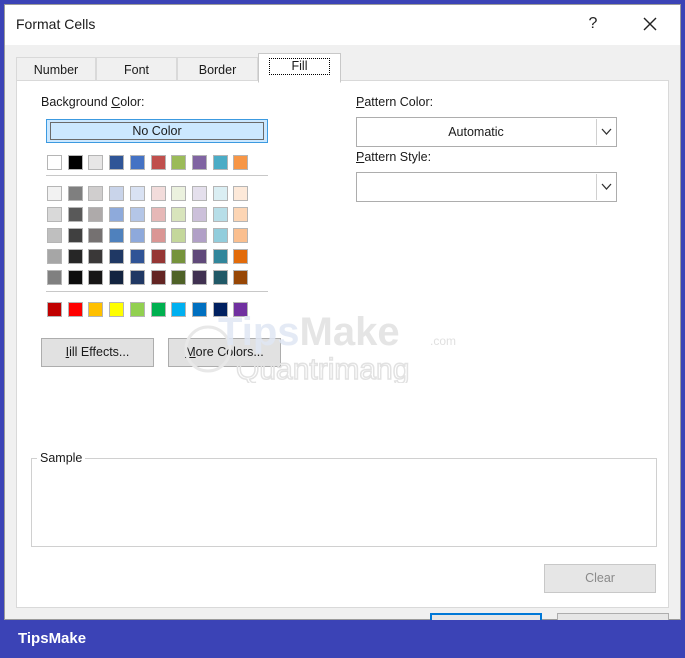  Describe the element at coordinates (56, 24) in the screenshot. I see `dialog-title: Format Cells` at that location.